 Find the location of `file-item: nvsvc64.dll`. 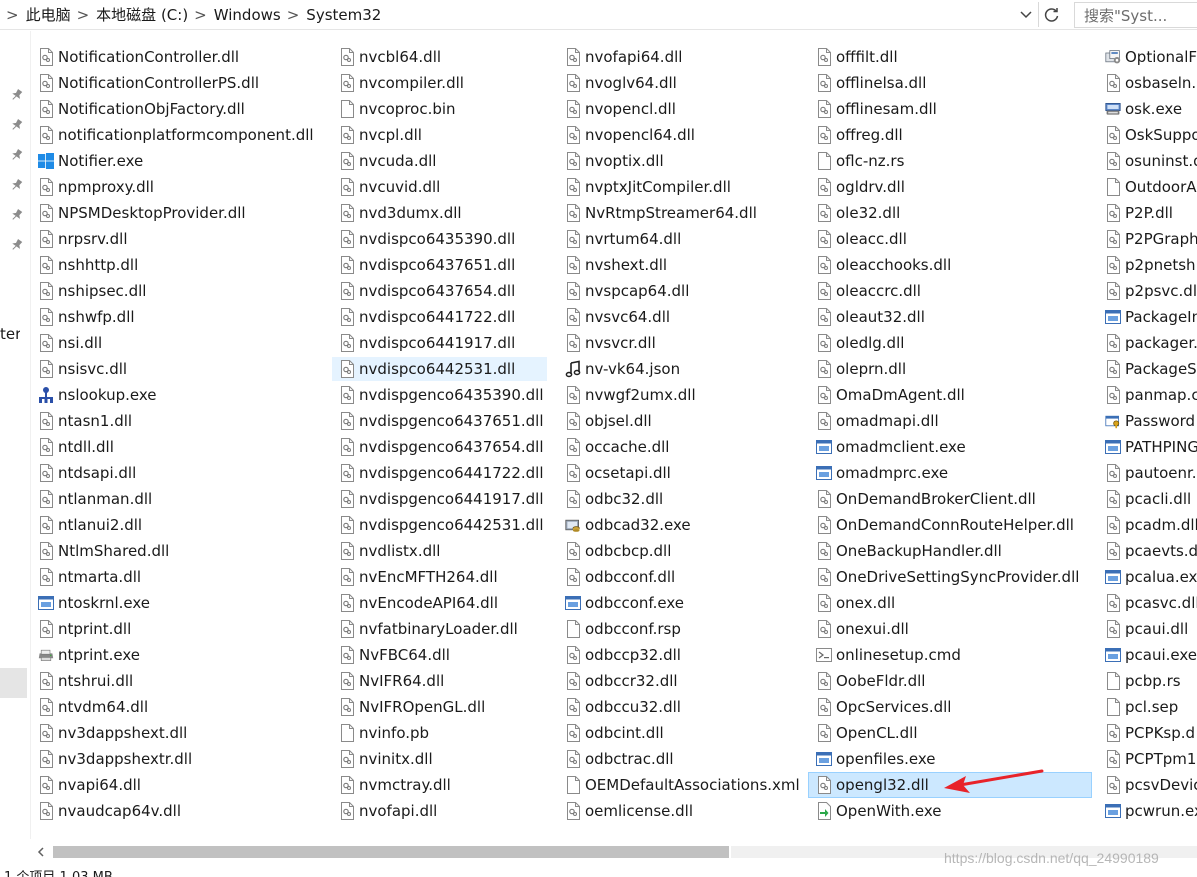

file-item: nvsvc64.dll is located at coordinates (617, 317).